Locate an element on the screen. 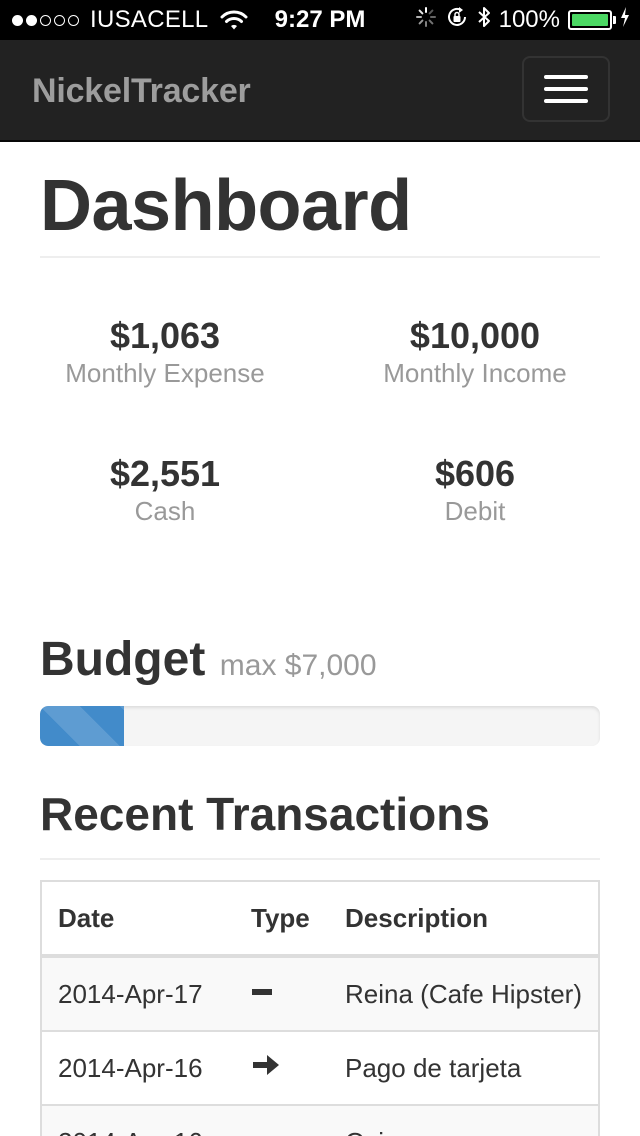 The height and width of the screenshot is (1136, 640). stat-label: Monthly Income is located at coordinates (475, 373).